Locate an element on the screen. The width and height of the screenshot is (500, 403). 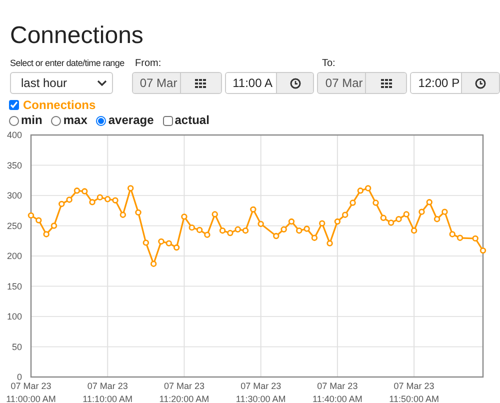
option-label: actual is located at coordinates (192, 120).